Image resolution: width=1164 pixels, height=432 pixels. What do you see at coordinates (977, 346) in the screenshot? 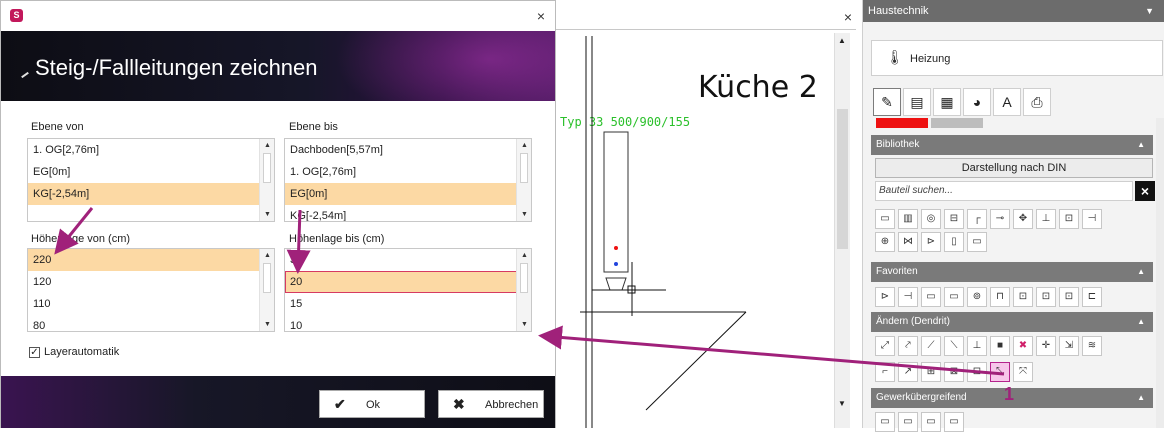
I see `tee-icon: ⊥` at bounding box center [977, 346].